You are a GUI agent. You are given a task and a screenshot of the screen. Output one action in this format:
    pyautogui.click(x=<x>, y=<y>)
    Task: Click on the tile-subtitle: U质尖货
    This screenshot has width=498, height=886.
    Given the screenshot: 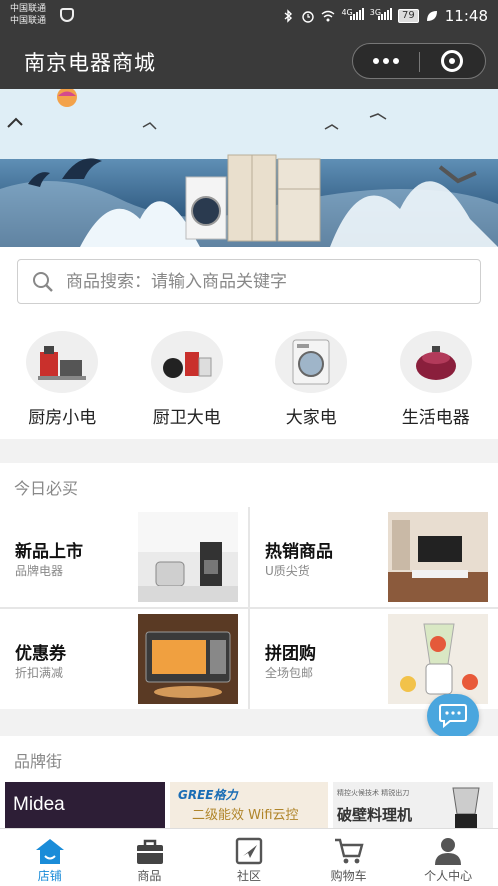 What is the action you would take?
    pyautogui.click(x=287, y=571)
    